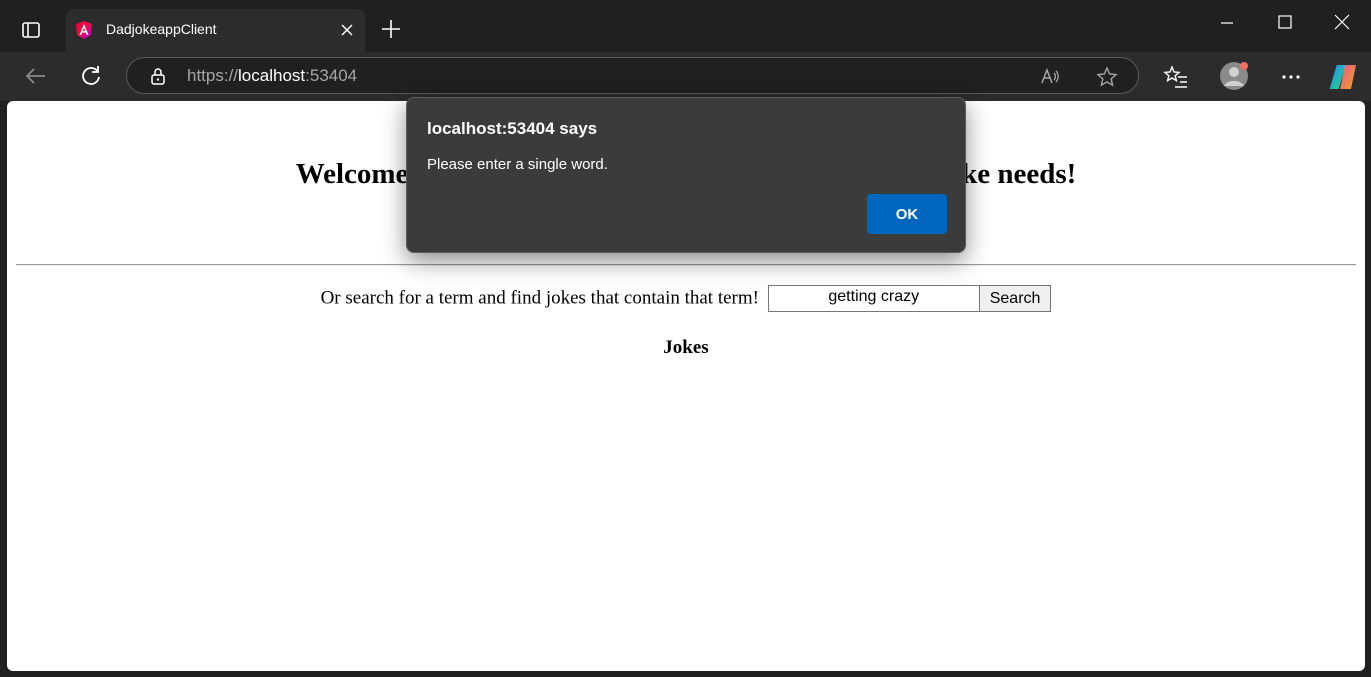 Image resolution: width=1371 pixels, height=677 pixels. What do you see at coordinates (907, 214) in the screenshot?
I see `ok-button: OK` at bounding box center [907, 214].